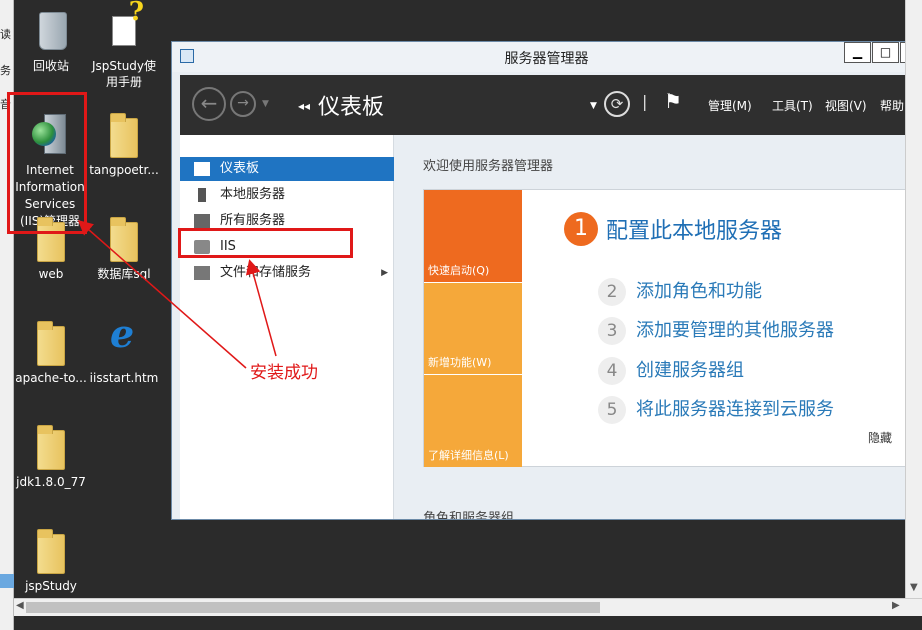 The image size is (922, 630). Describe the element at coordinates (177, 294) in the screenshot. I see `annotation-arrows` at that location.